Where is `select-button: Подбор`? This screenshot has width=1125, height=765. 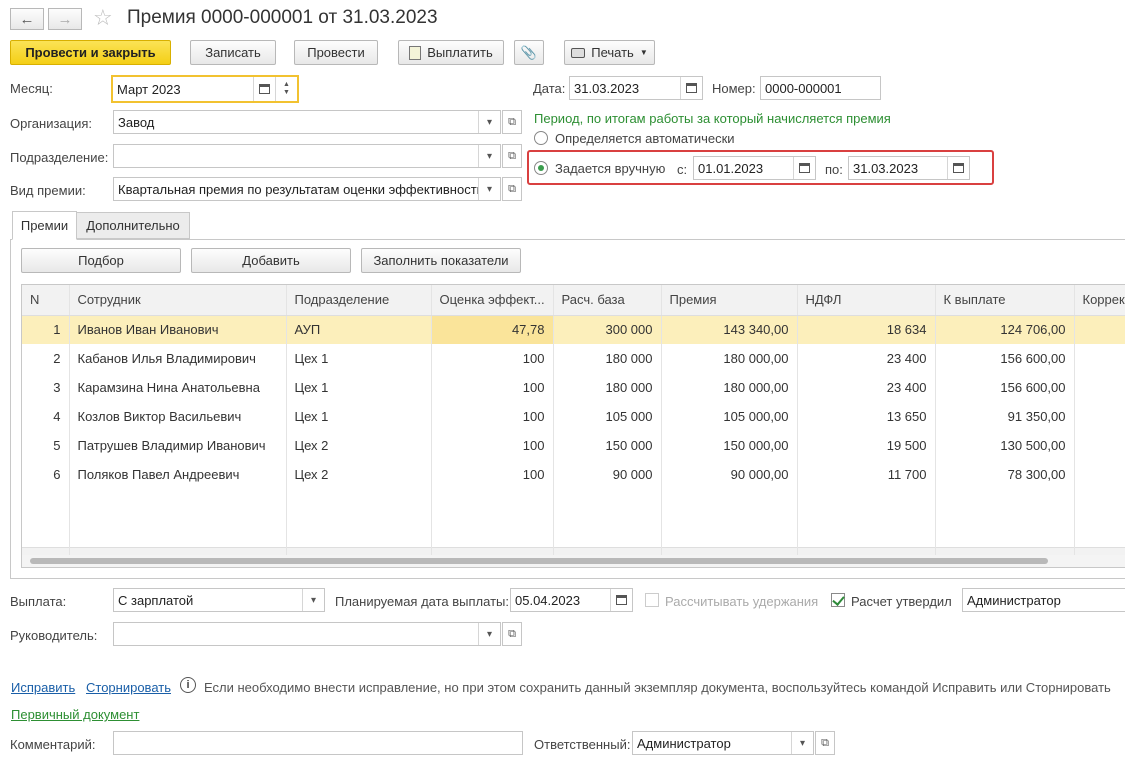 select-button: Подбор is located at coordinates (101, 260).